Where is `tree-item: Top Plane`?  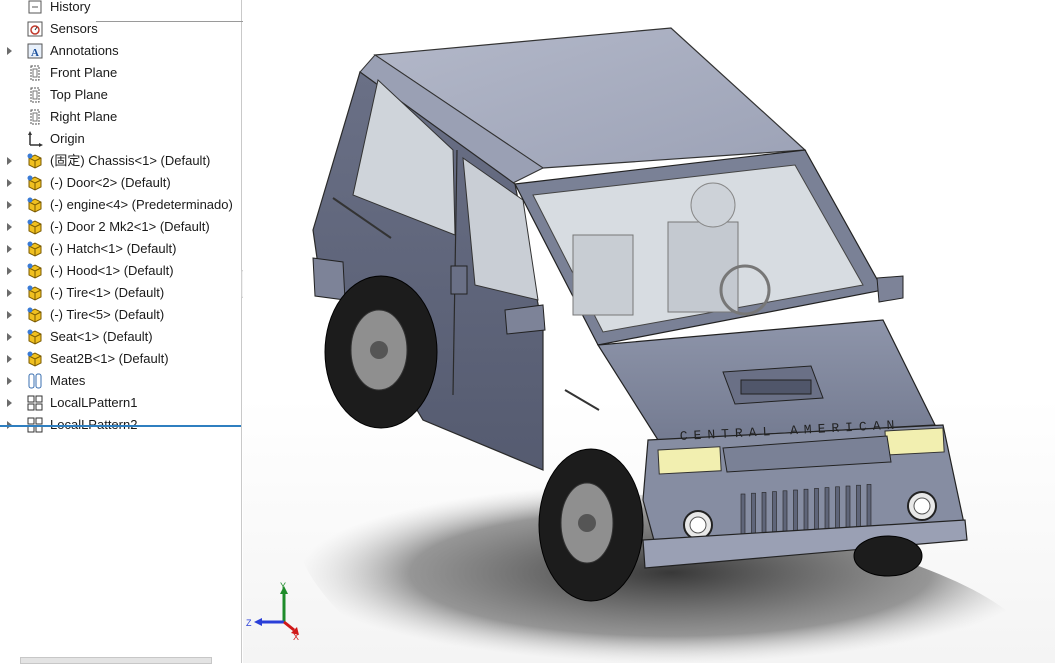 tree-item: Top Plane is located at coordinates (120, 95).